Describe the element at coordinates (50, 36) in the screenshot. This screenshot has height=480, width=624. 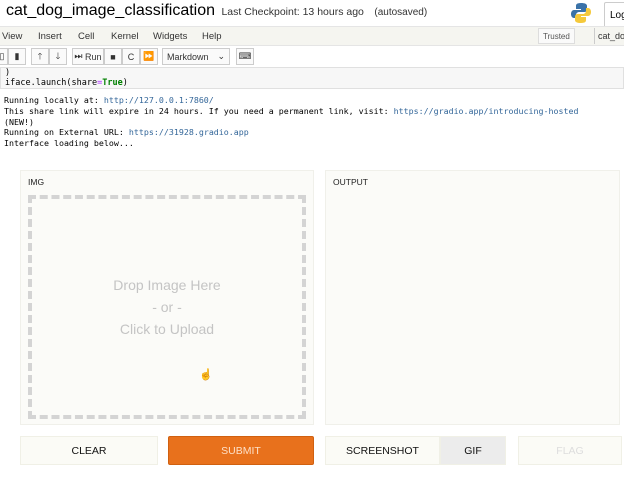
I see `menu-insert: Insert` at that location.